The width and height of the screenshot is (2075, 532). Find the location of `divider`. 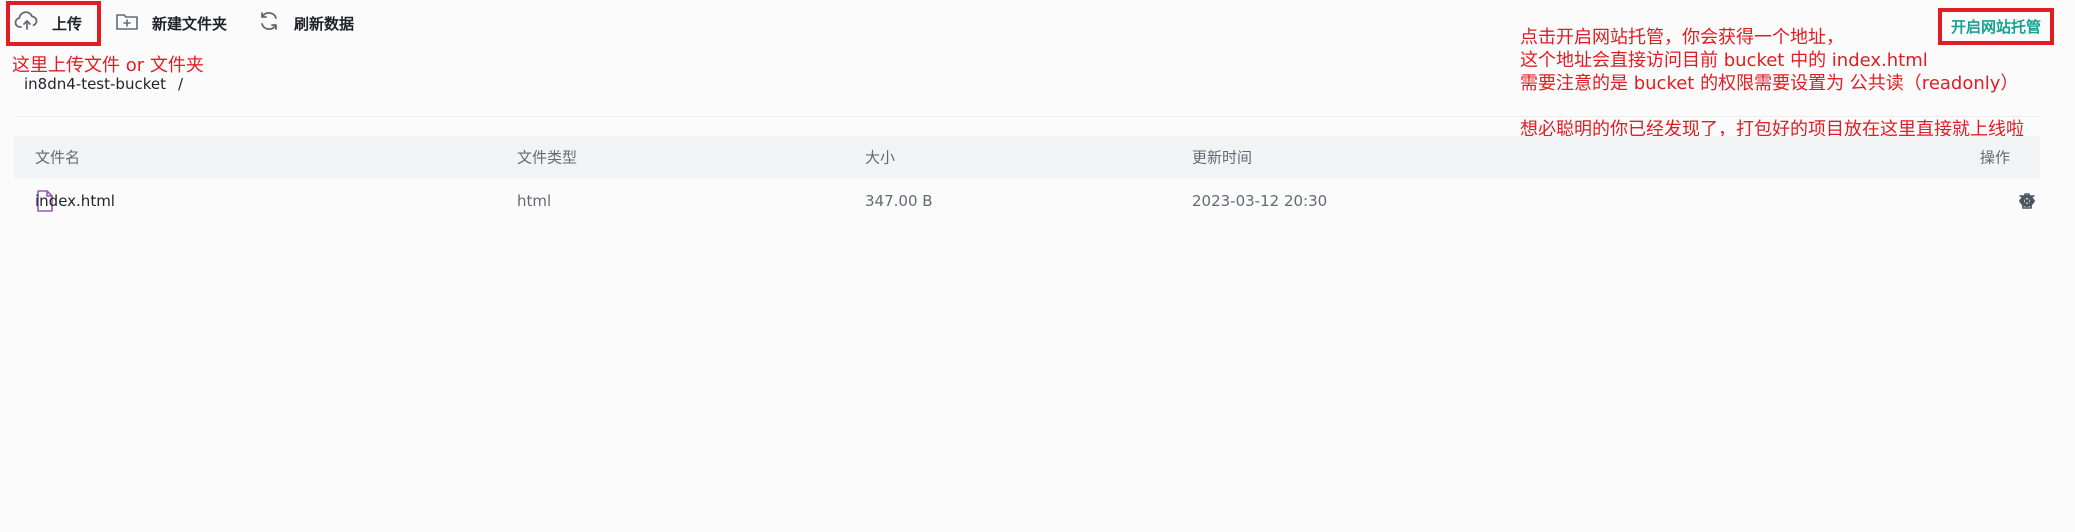

divider is located at coordinates (1027, 116).